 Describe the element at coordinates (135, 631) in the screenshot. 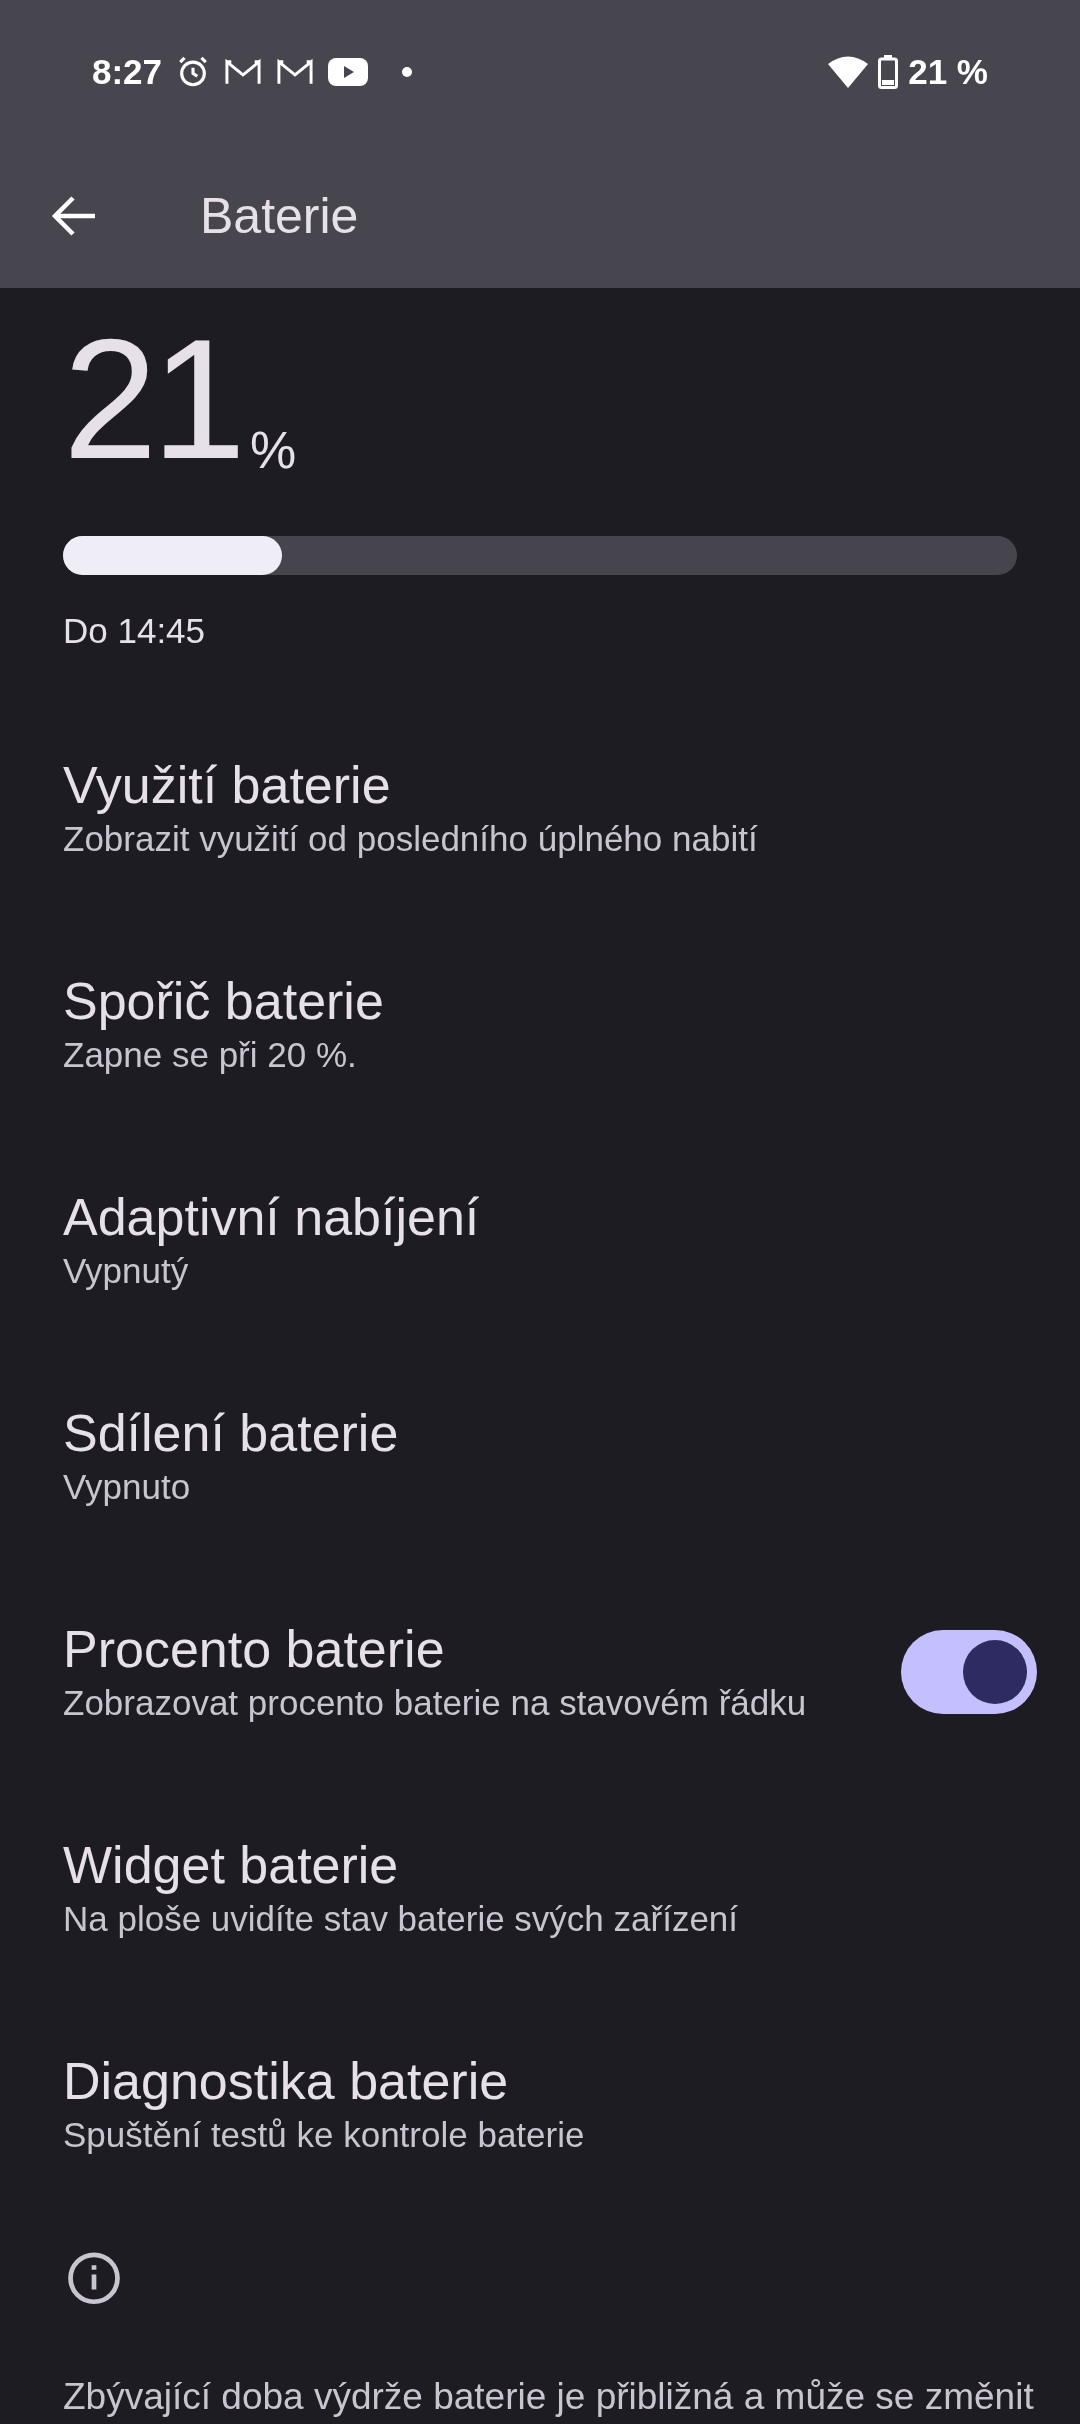

I see `battery-estimate: Do 14:45` at that location.